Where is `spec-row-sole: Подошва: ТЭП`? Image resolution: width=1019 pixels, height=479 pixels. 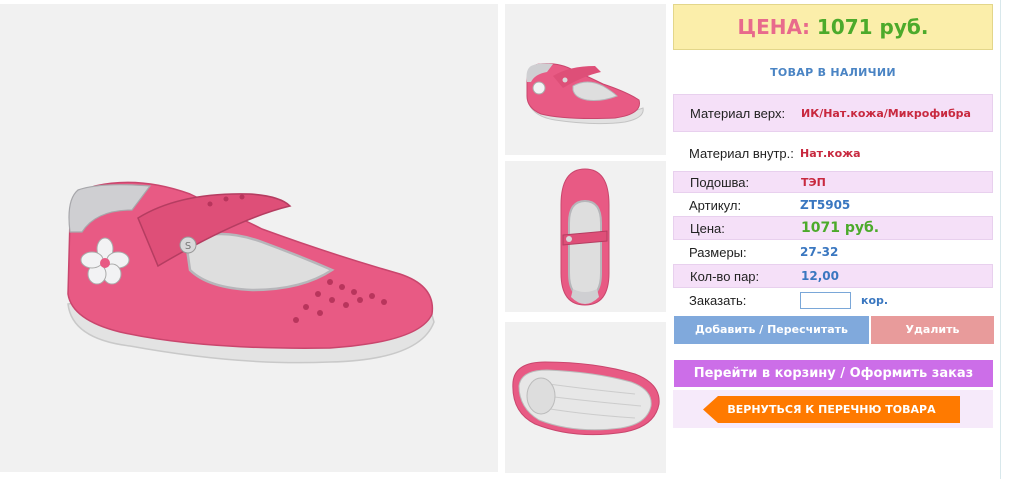 spec-row-sole: Подошва: ТЭП is located at coordinates (833, 182).